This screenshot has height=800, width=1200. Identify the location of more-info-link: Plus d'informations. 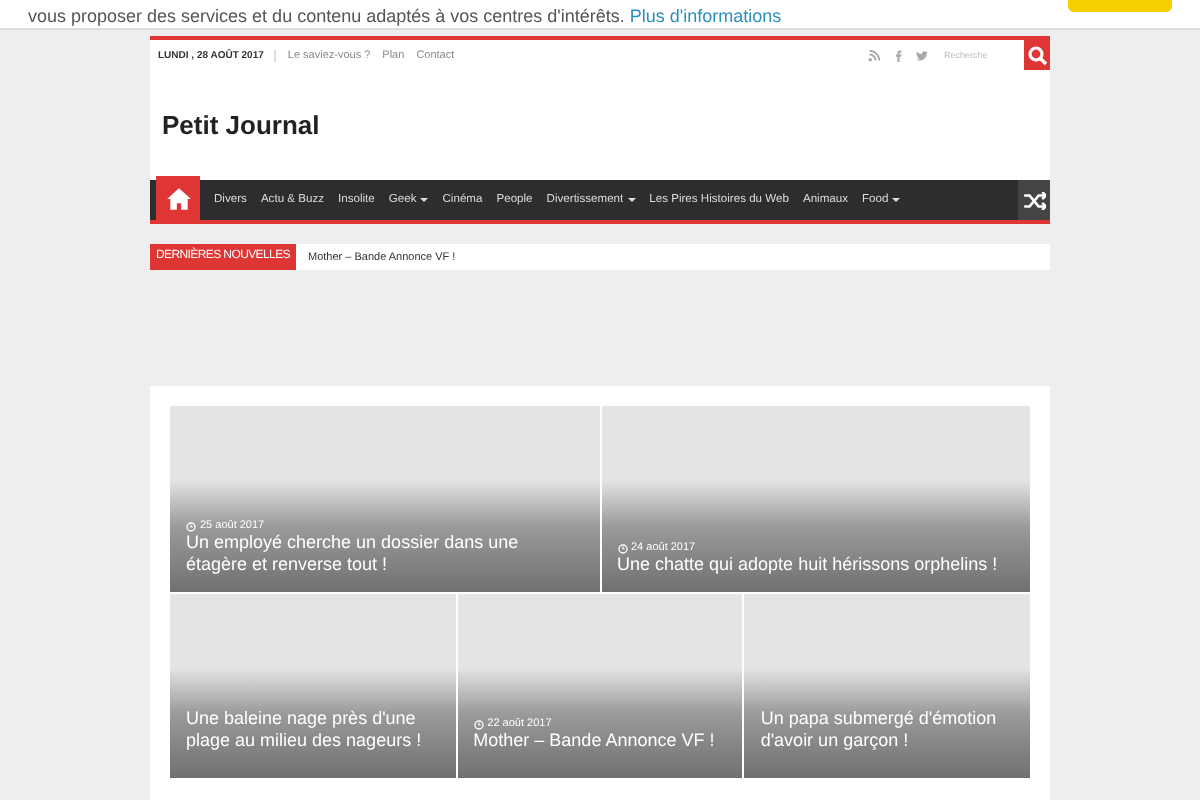
(705, 16).